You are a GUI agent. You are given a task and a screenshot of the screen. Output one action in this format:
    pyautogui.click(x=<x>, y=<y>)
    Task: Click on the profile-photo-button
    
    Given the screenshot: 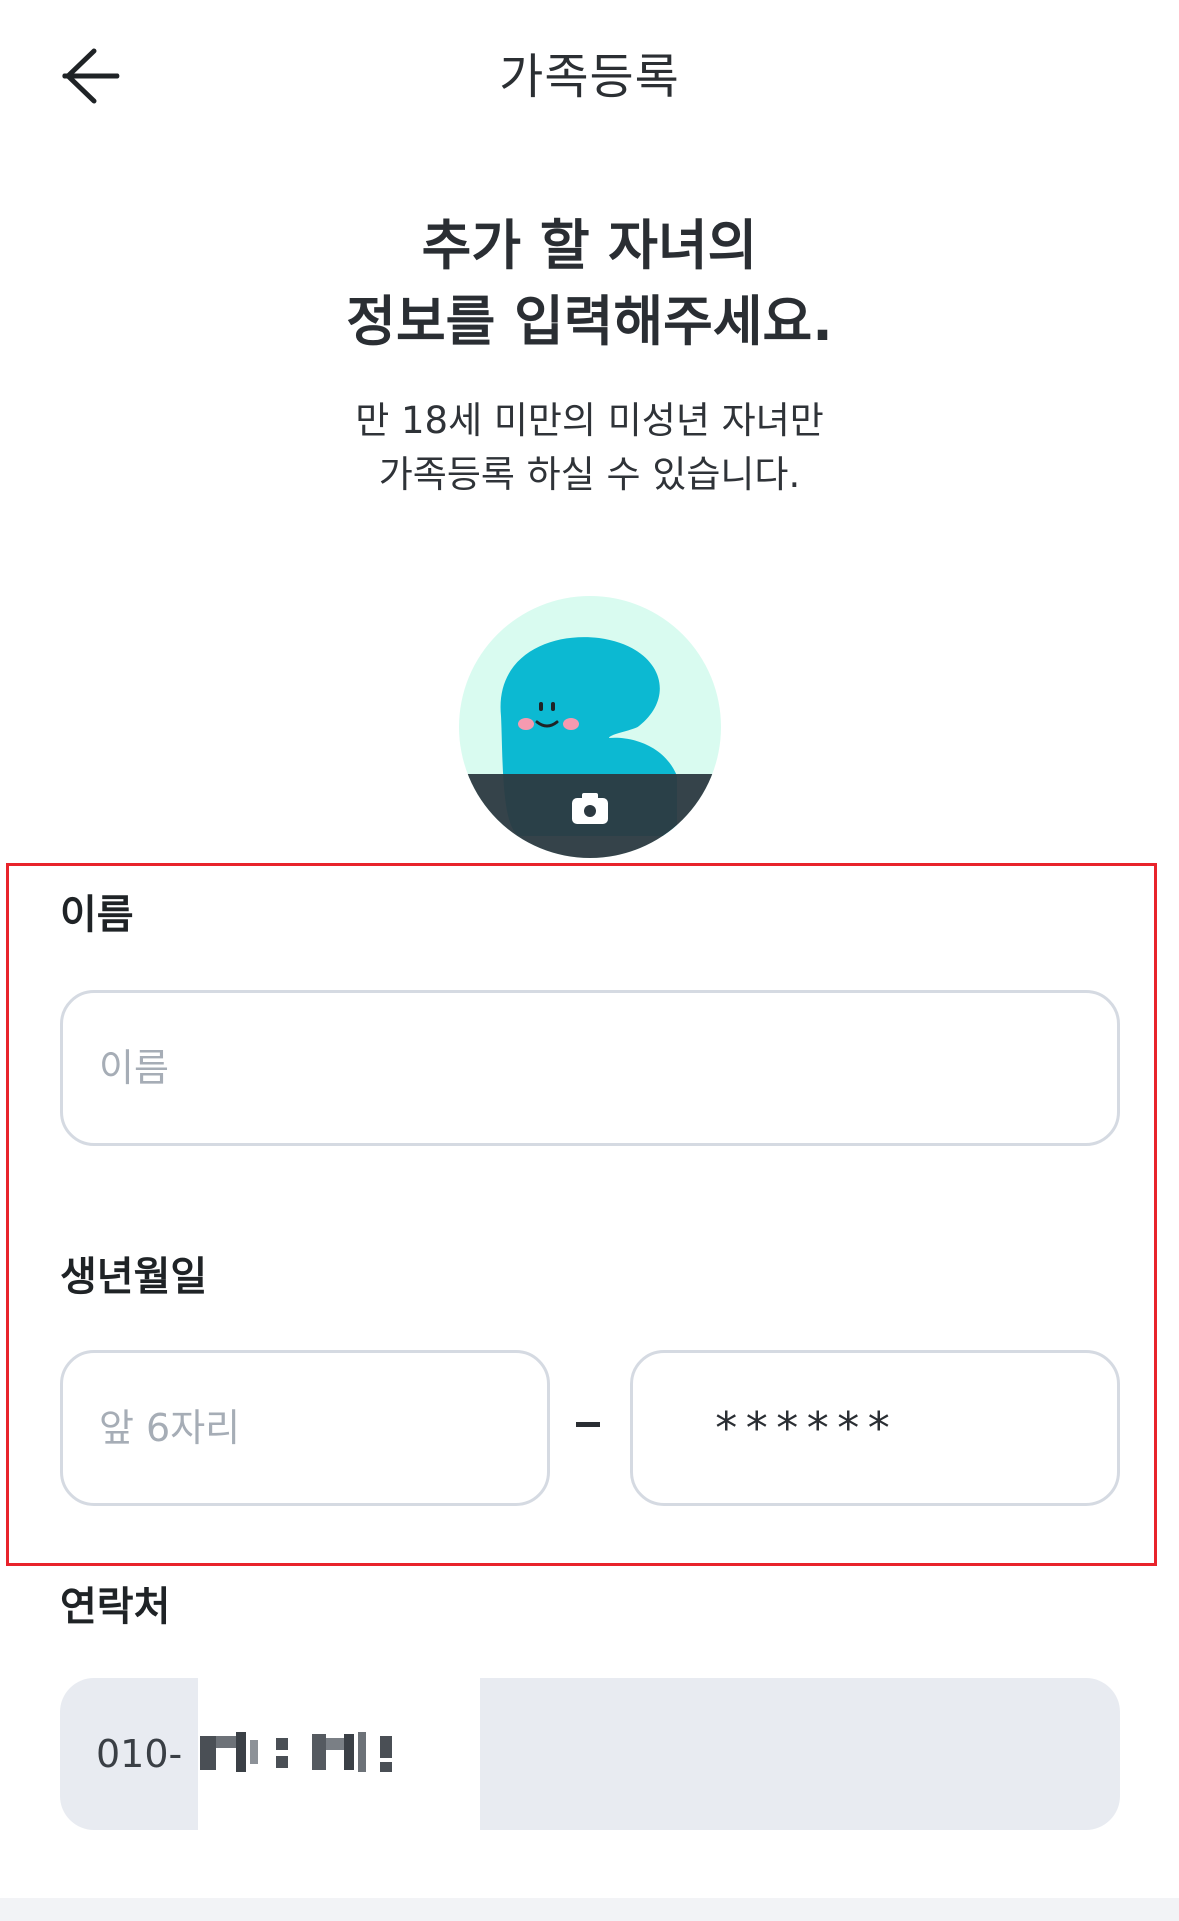 What is the action you would take?
    pyautogui.click(x=590, y=727)
    